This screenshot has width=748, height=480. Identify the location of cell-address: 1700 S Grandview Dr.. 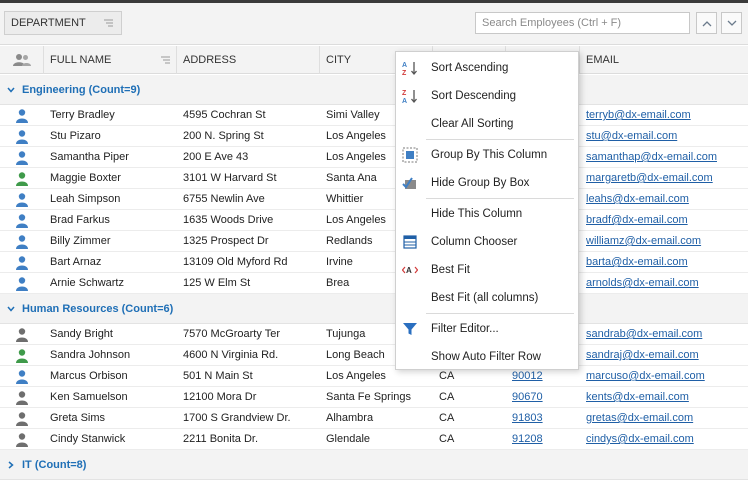
(248, 418).